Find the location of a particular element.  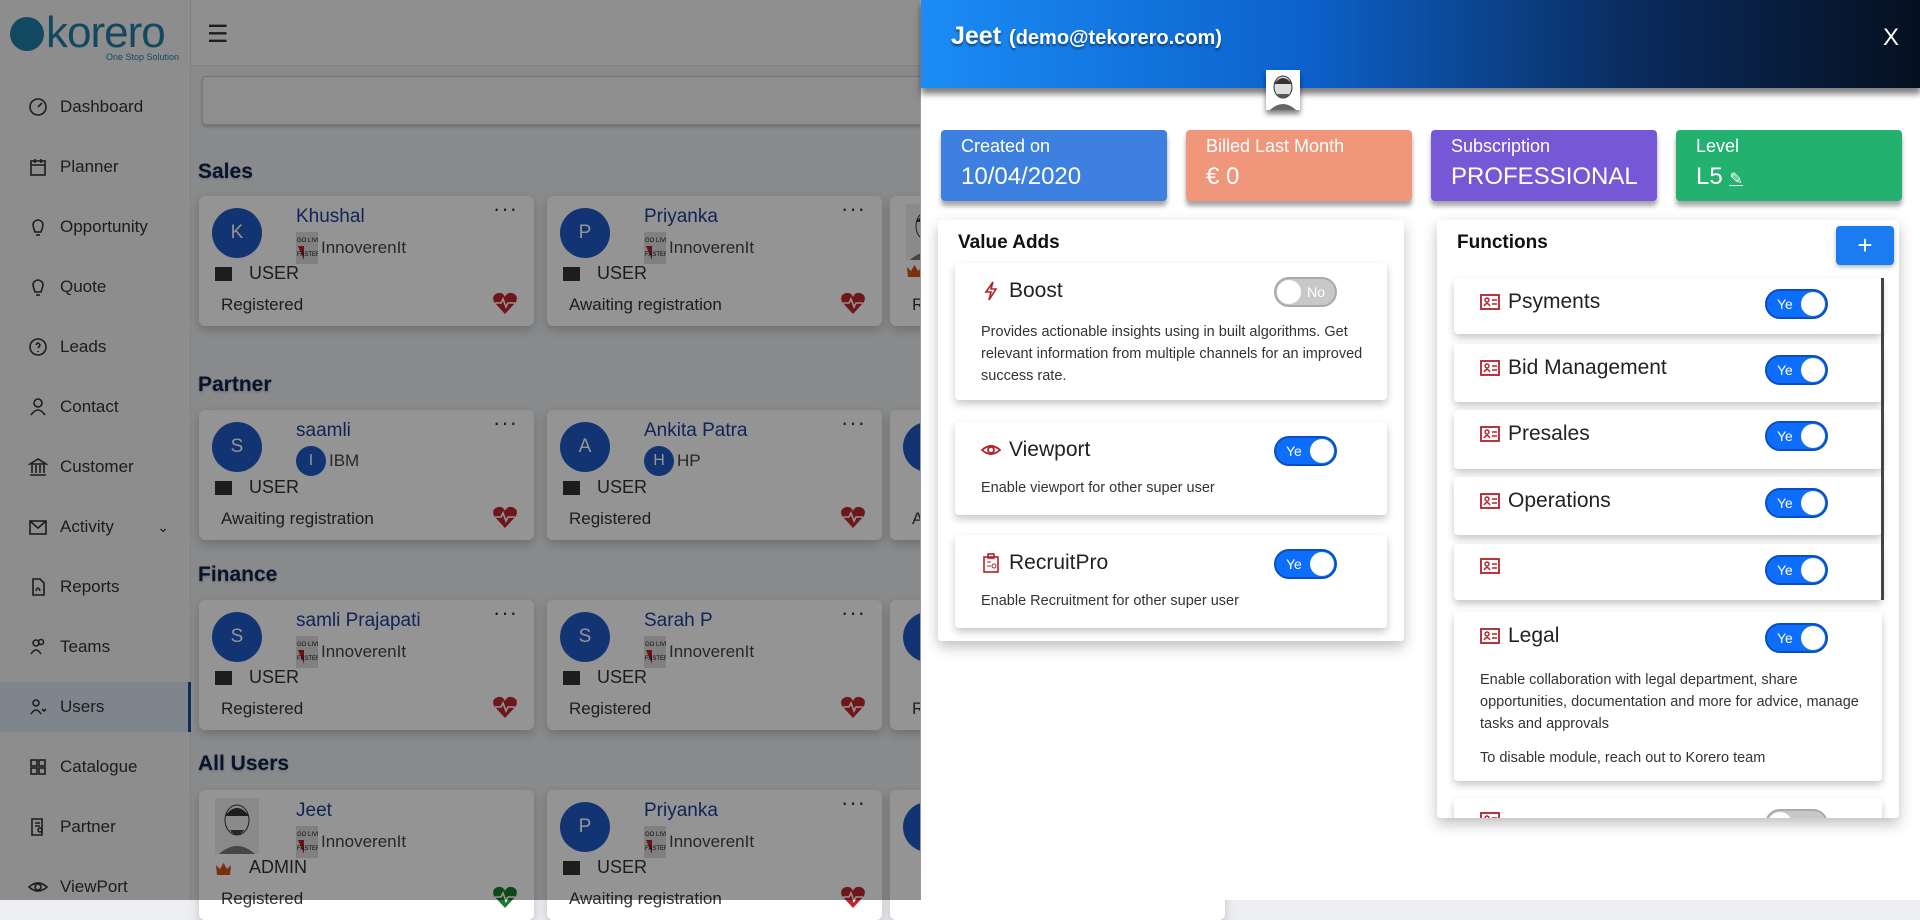

edit-pencil-icon: ✎ is located at coordinates (1735, 179).